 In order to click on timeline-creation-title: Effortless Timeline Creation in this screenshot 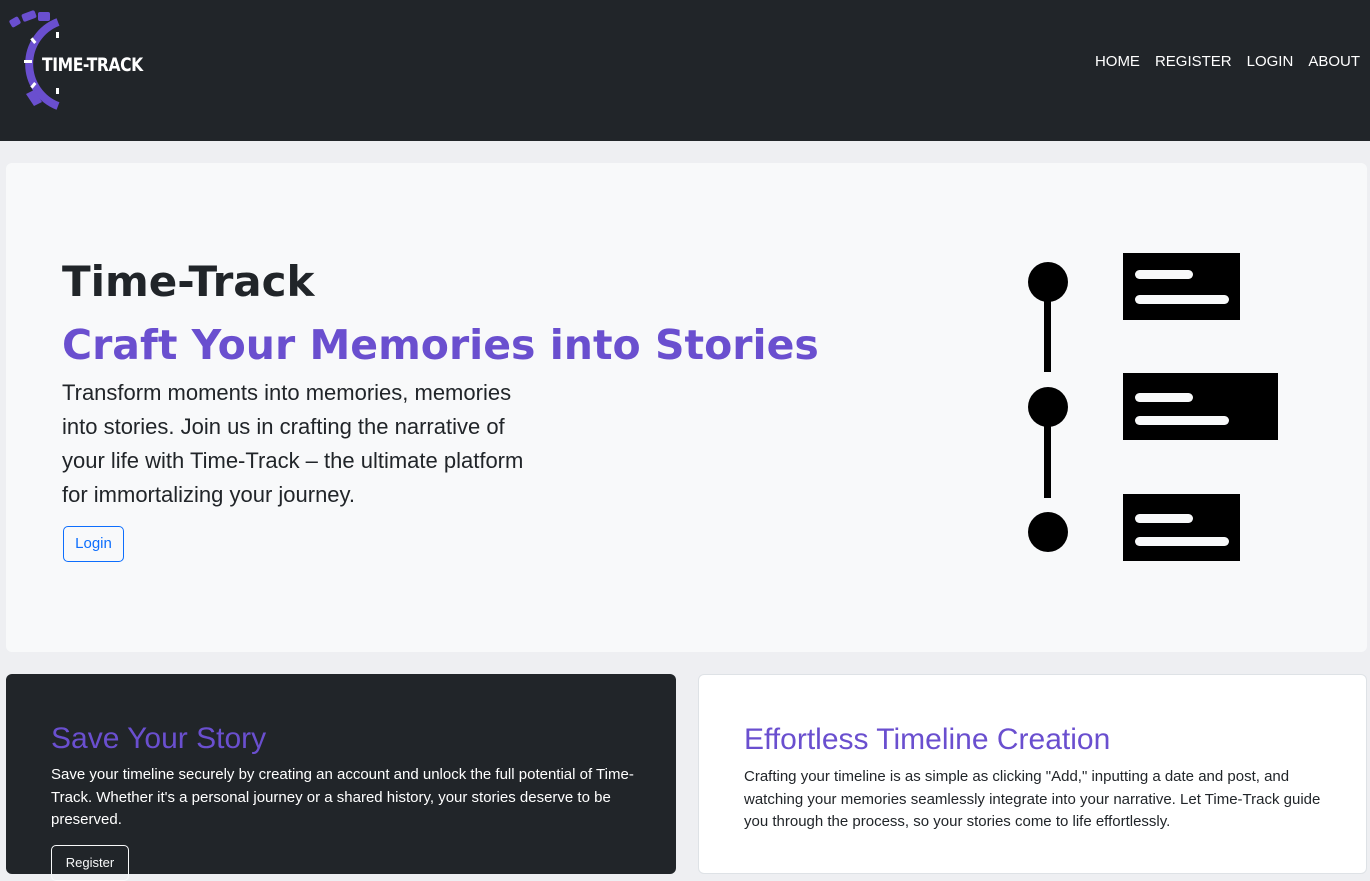, I will do `click(927, 739)`.